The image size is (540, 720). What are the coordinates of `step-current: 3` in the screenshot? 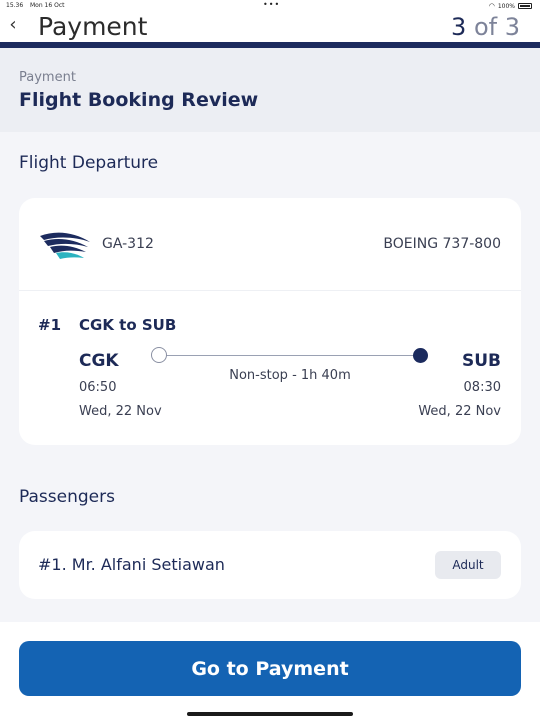 It's located at (459, 27).